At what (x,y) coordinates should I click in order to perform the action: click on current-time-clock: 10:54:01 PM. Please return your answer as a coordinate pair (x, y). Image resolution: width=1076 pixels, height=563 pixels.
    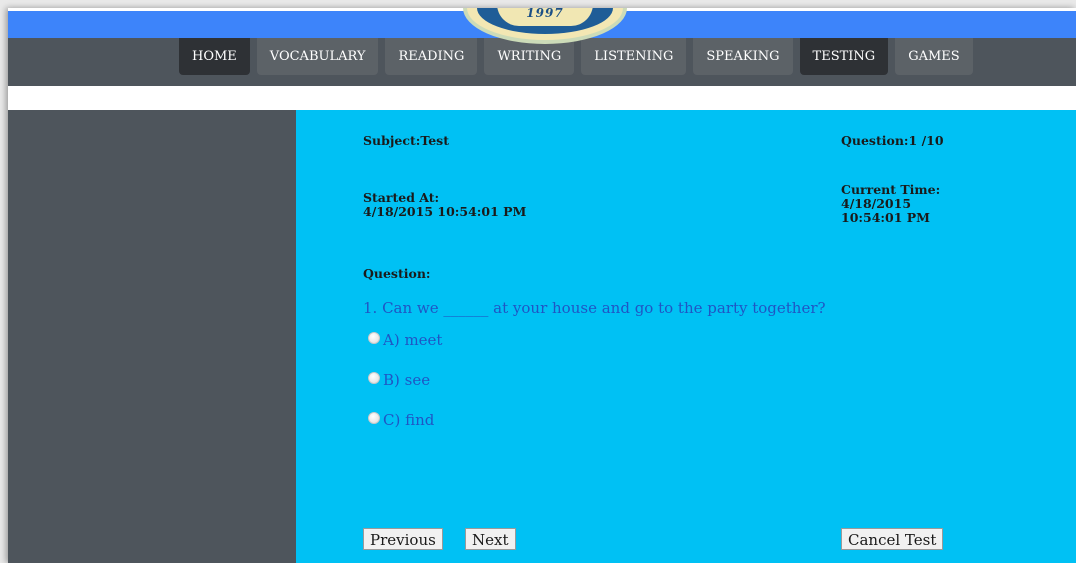
    Looking at the image, I should click on (886, 217).